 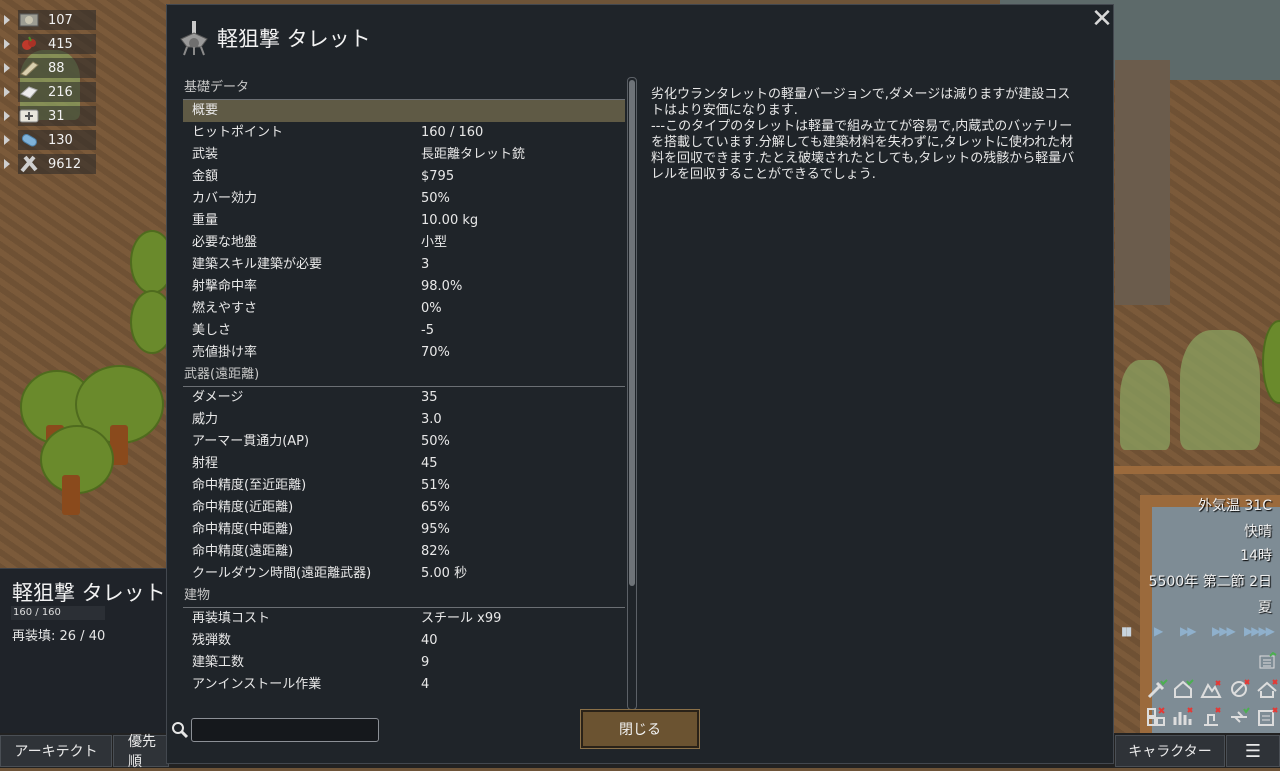 I want to click on resource-row: 9612, so click(x=54, y=164).